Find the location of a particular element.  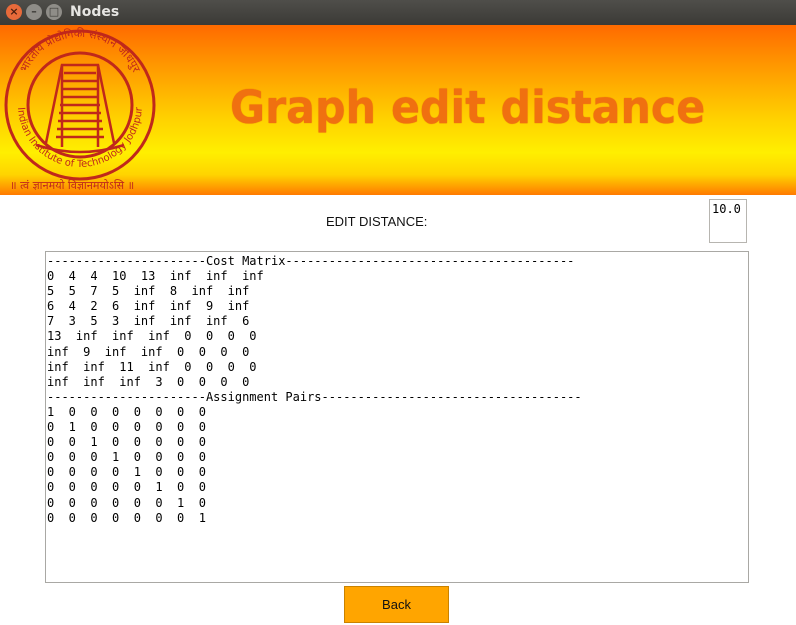

maximize-window-button: □ is located at coordinates (54, 12).